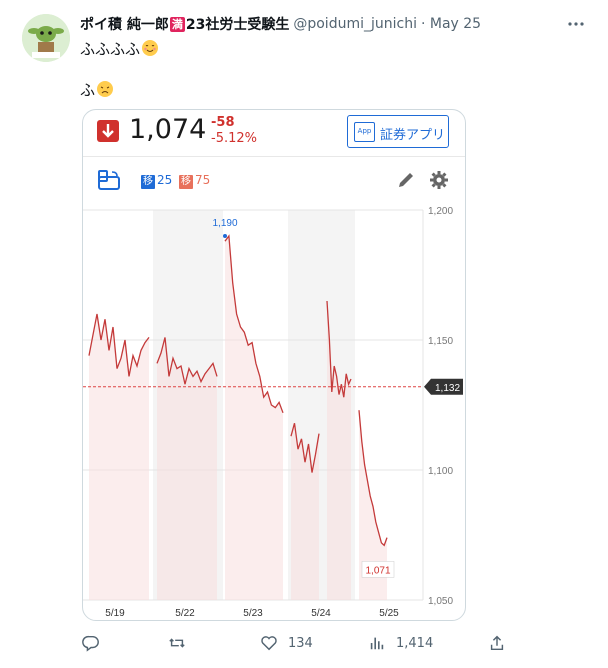 The height and width of the screenshot is (668, 608). I want to click on ma75-tag: 移 75, so click(194, 181).